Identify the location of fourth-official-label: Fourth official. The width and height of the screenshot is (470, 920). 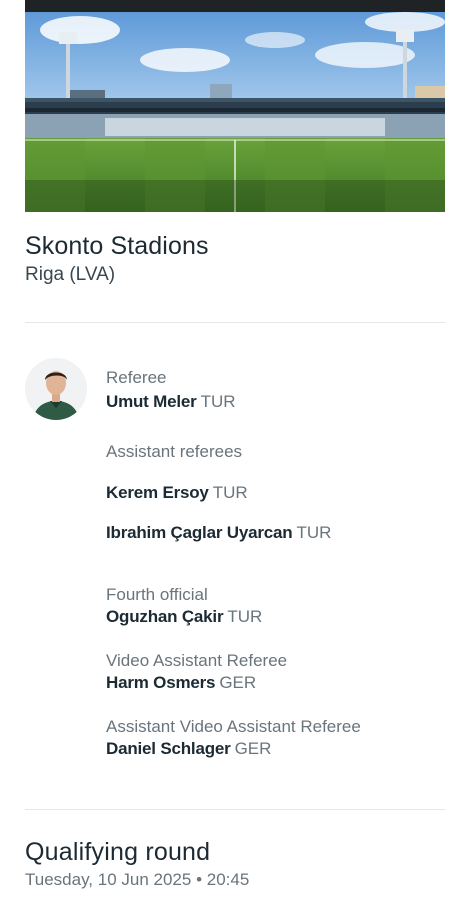
(157, 594).